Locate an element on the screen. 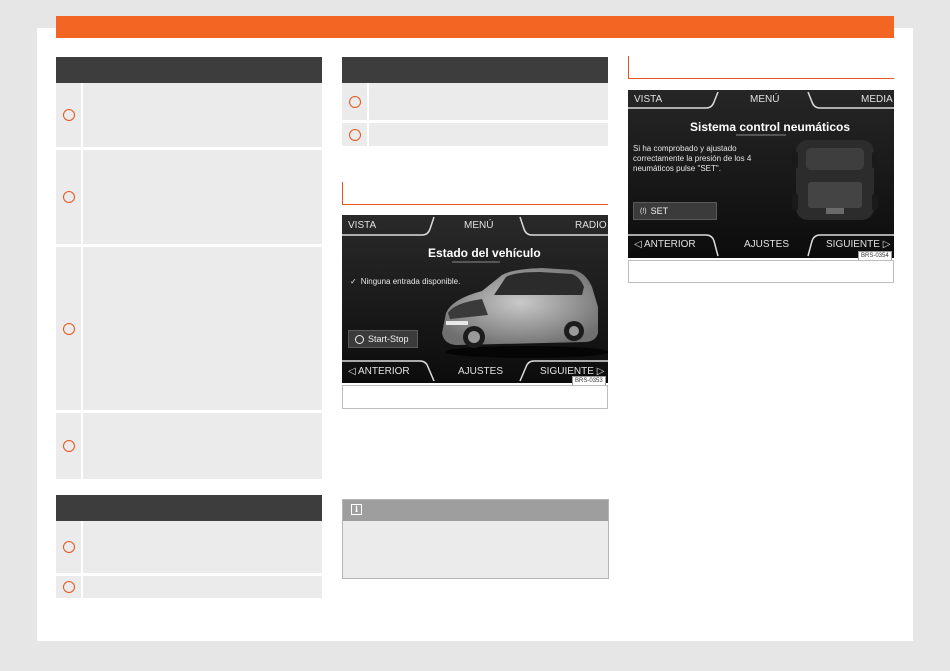 This screenshot has width=950, height=671. next-label: SIGUIENTE is located at coordinates (853, 244).